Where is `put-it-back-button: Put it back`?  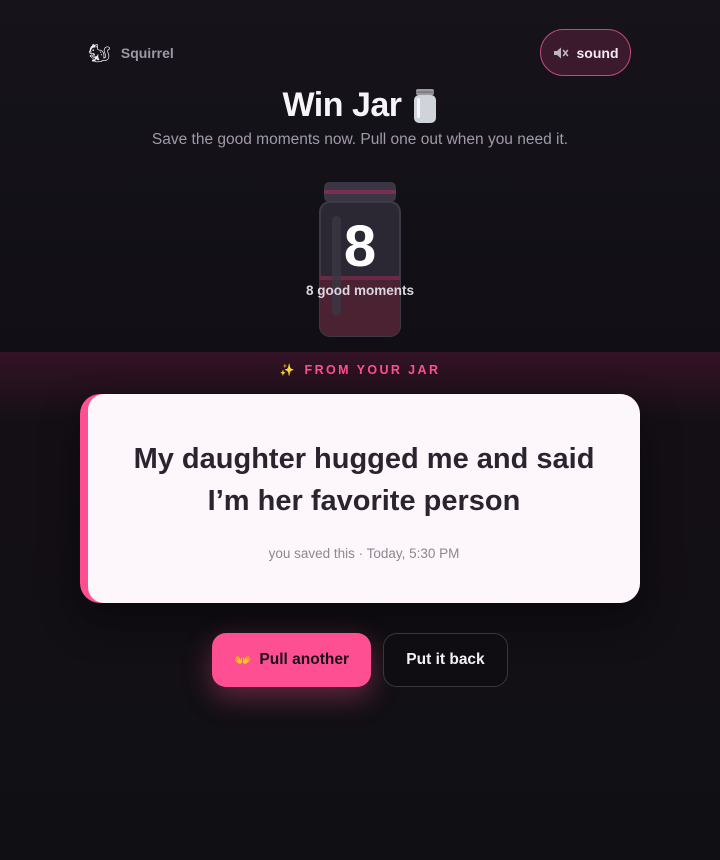
put-it-back-button: Put it back is located at coordinates (445, 660).